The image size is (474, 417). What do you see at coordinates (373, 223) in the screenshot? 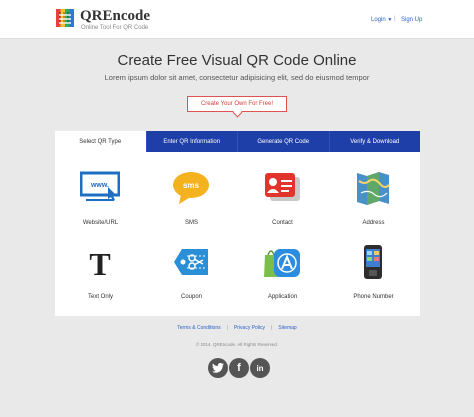
I see `qr-type-label: Address` at bounding box center [373, 223].